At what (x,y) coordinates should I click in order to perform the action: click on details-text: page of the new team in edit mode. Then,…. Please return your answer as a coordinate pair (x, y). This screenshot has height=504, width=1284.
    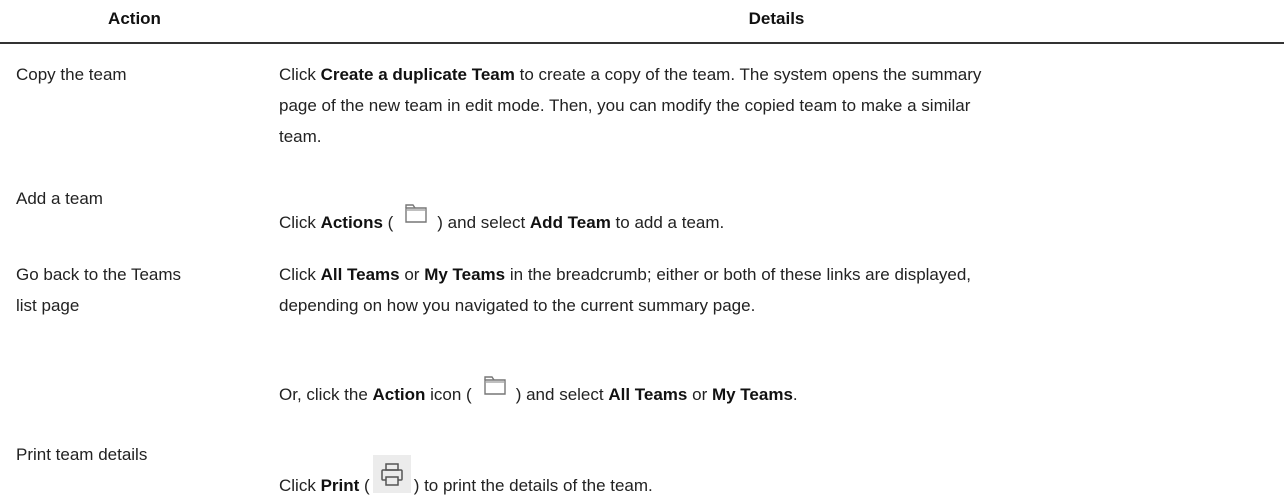
    Looking at the image, I should click on (625, 105).